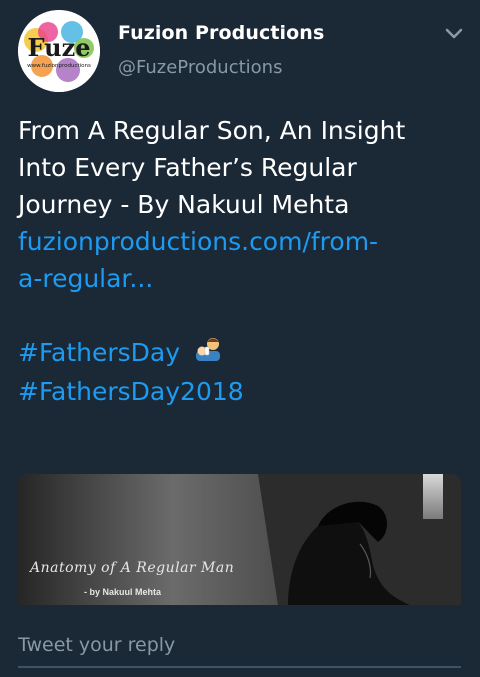 This screenshot has width=480, height=677. I want to click on account-name: Fuzion Productions, so click(221, 33).